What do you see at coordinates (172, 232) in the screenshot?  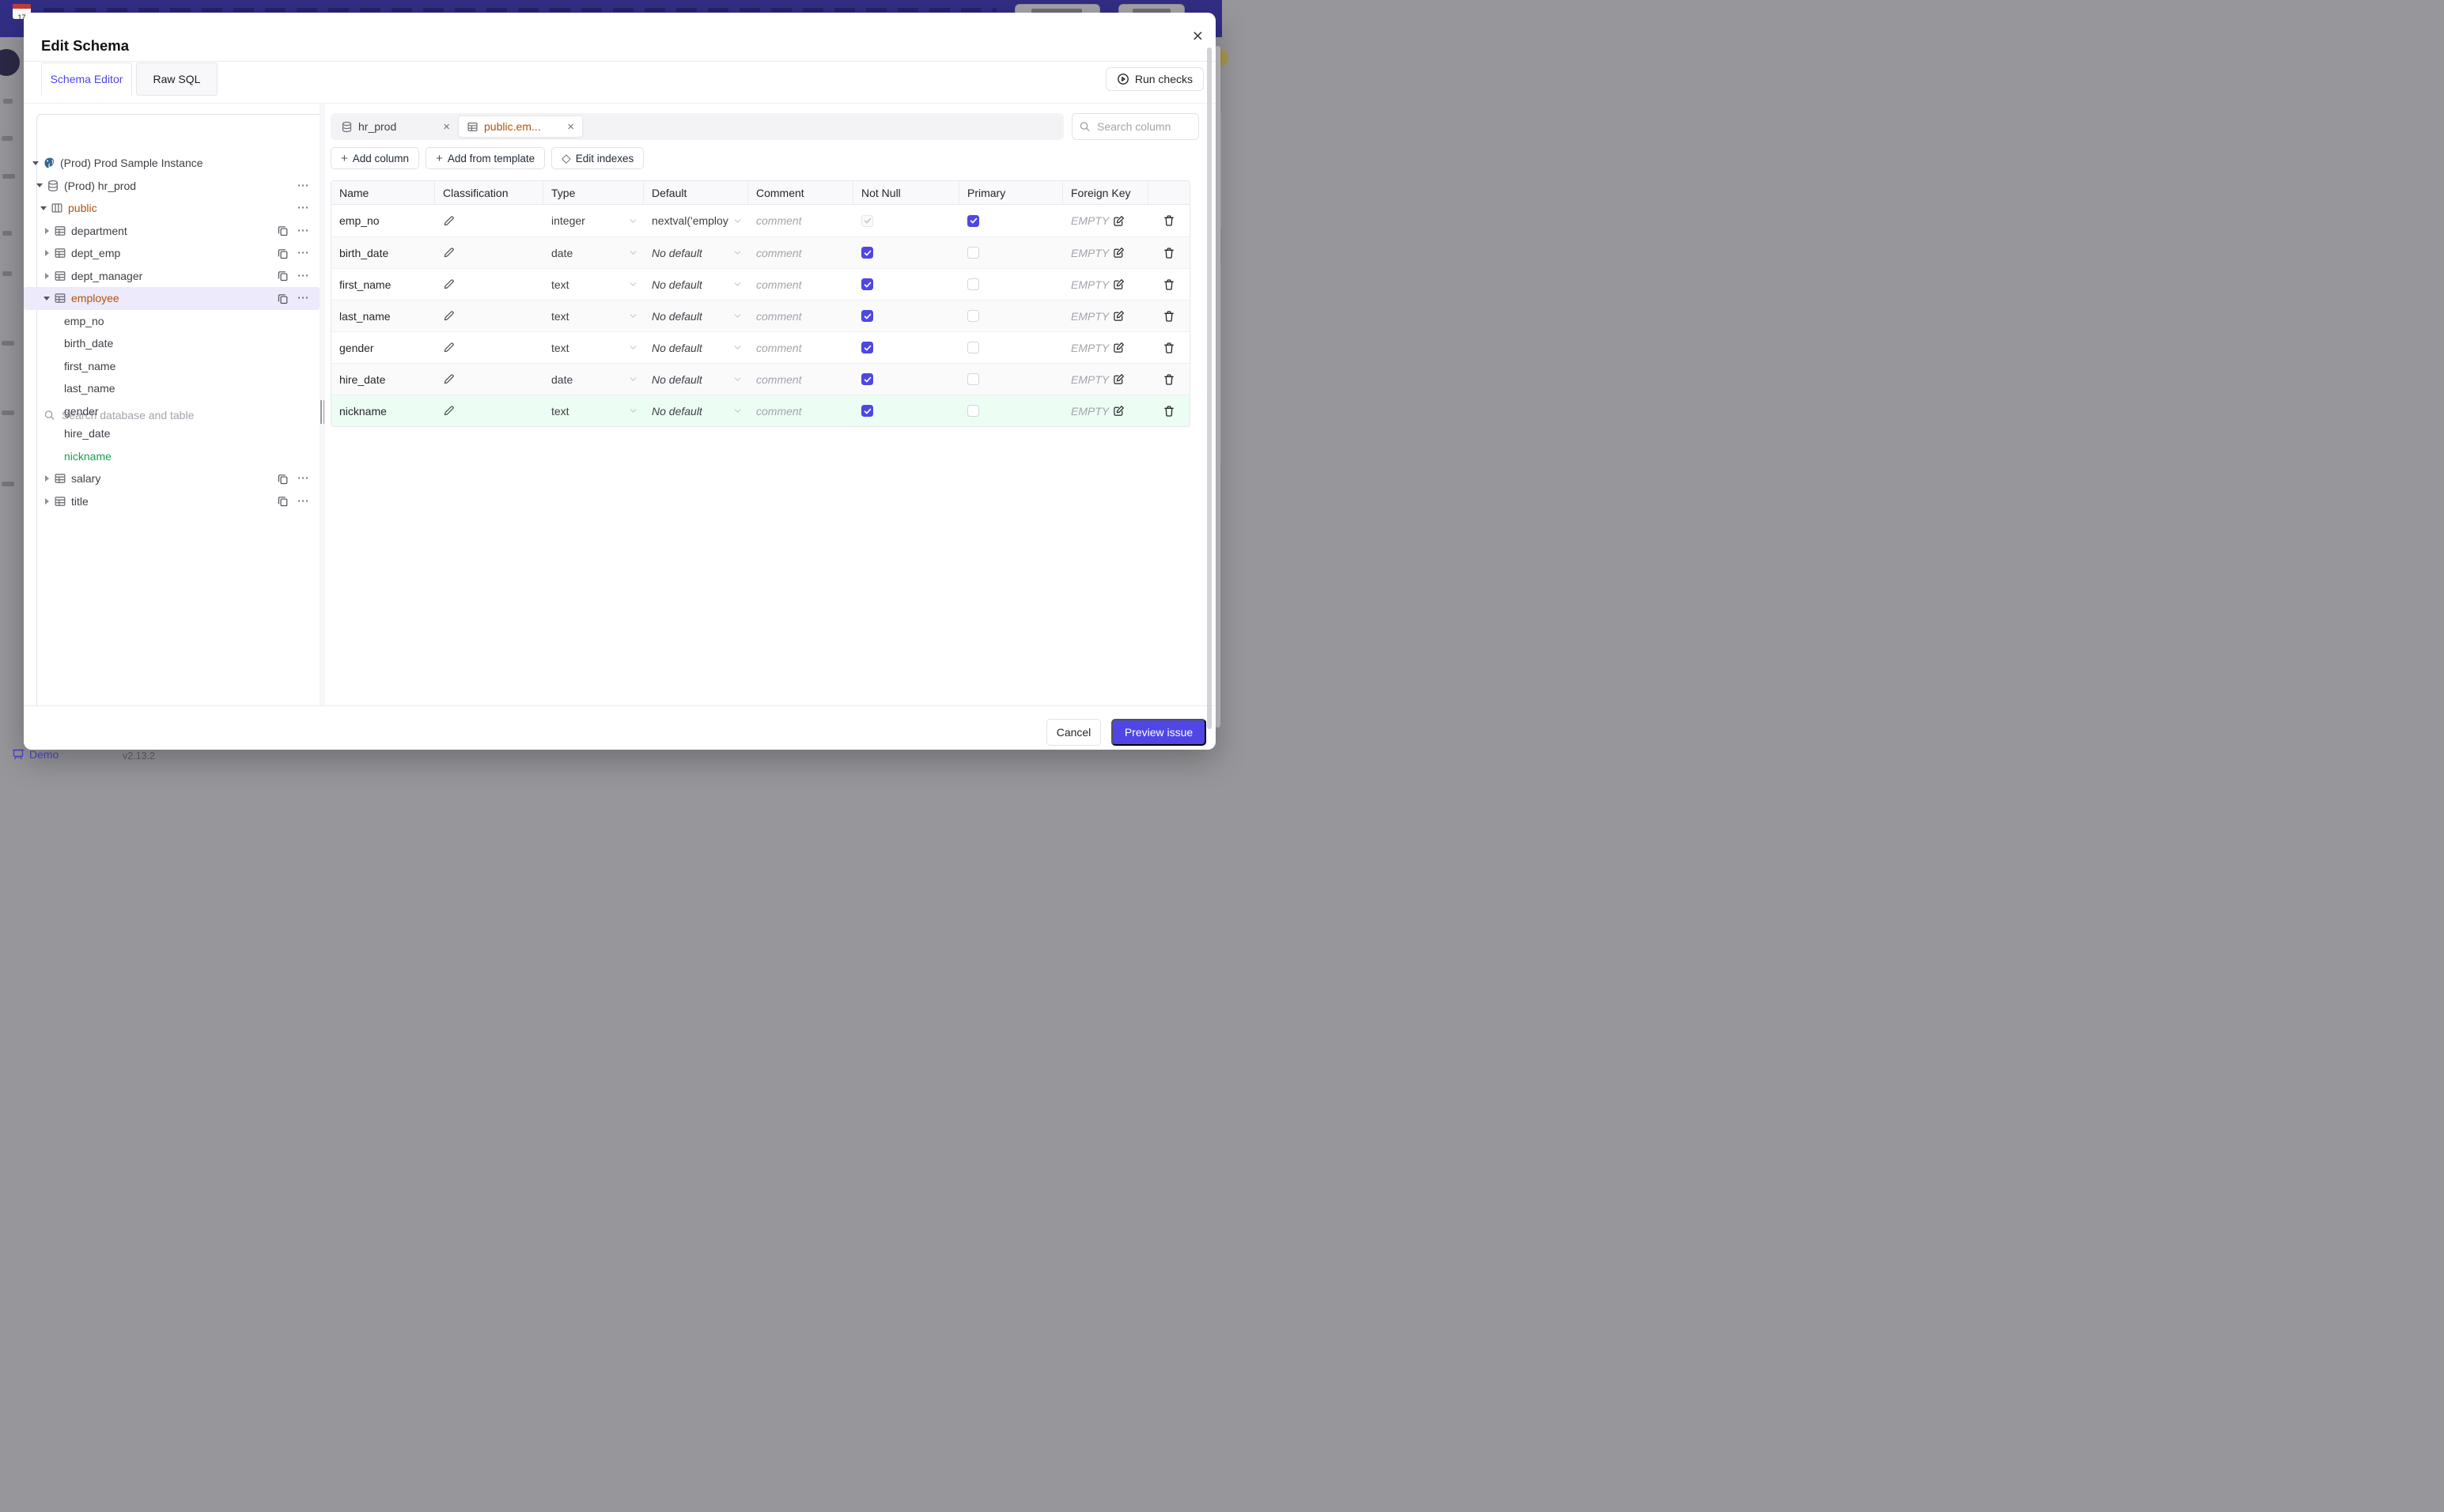 I see `tree-item-table-department: department ⋯` at bounding box center [172, 232].